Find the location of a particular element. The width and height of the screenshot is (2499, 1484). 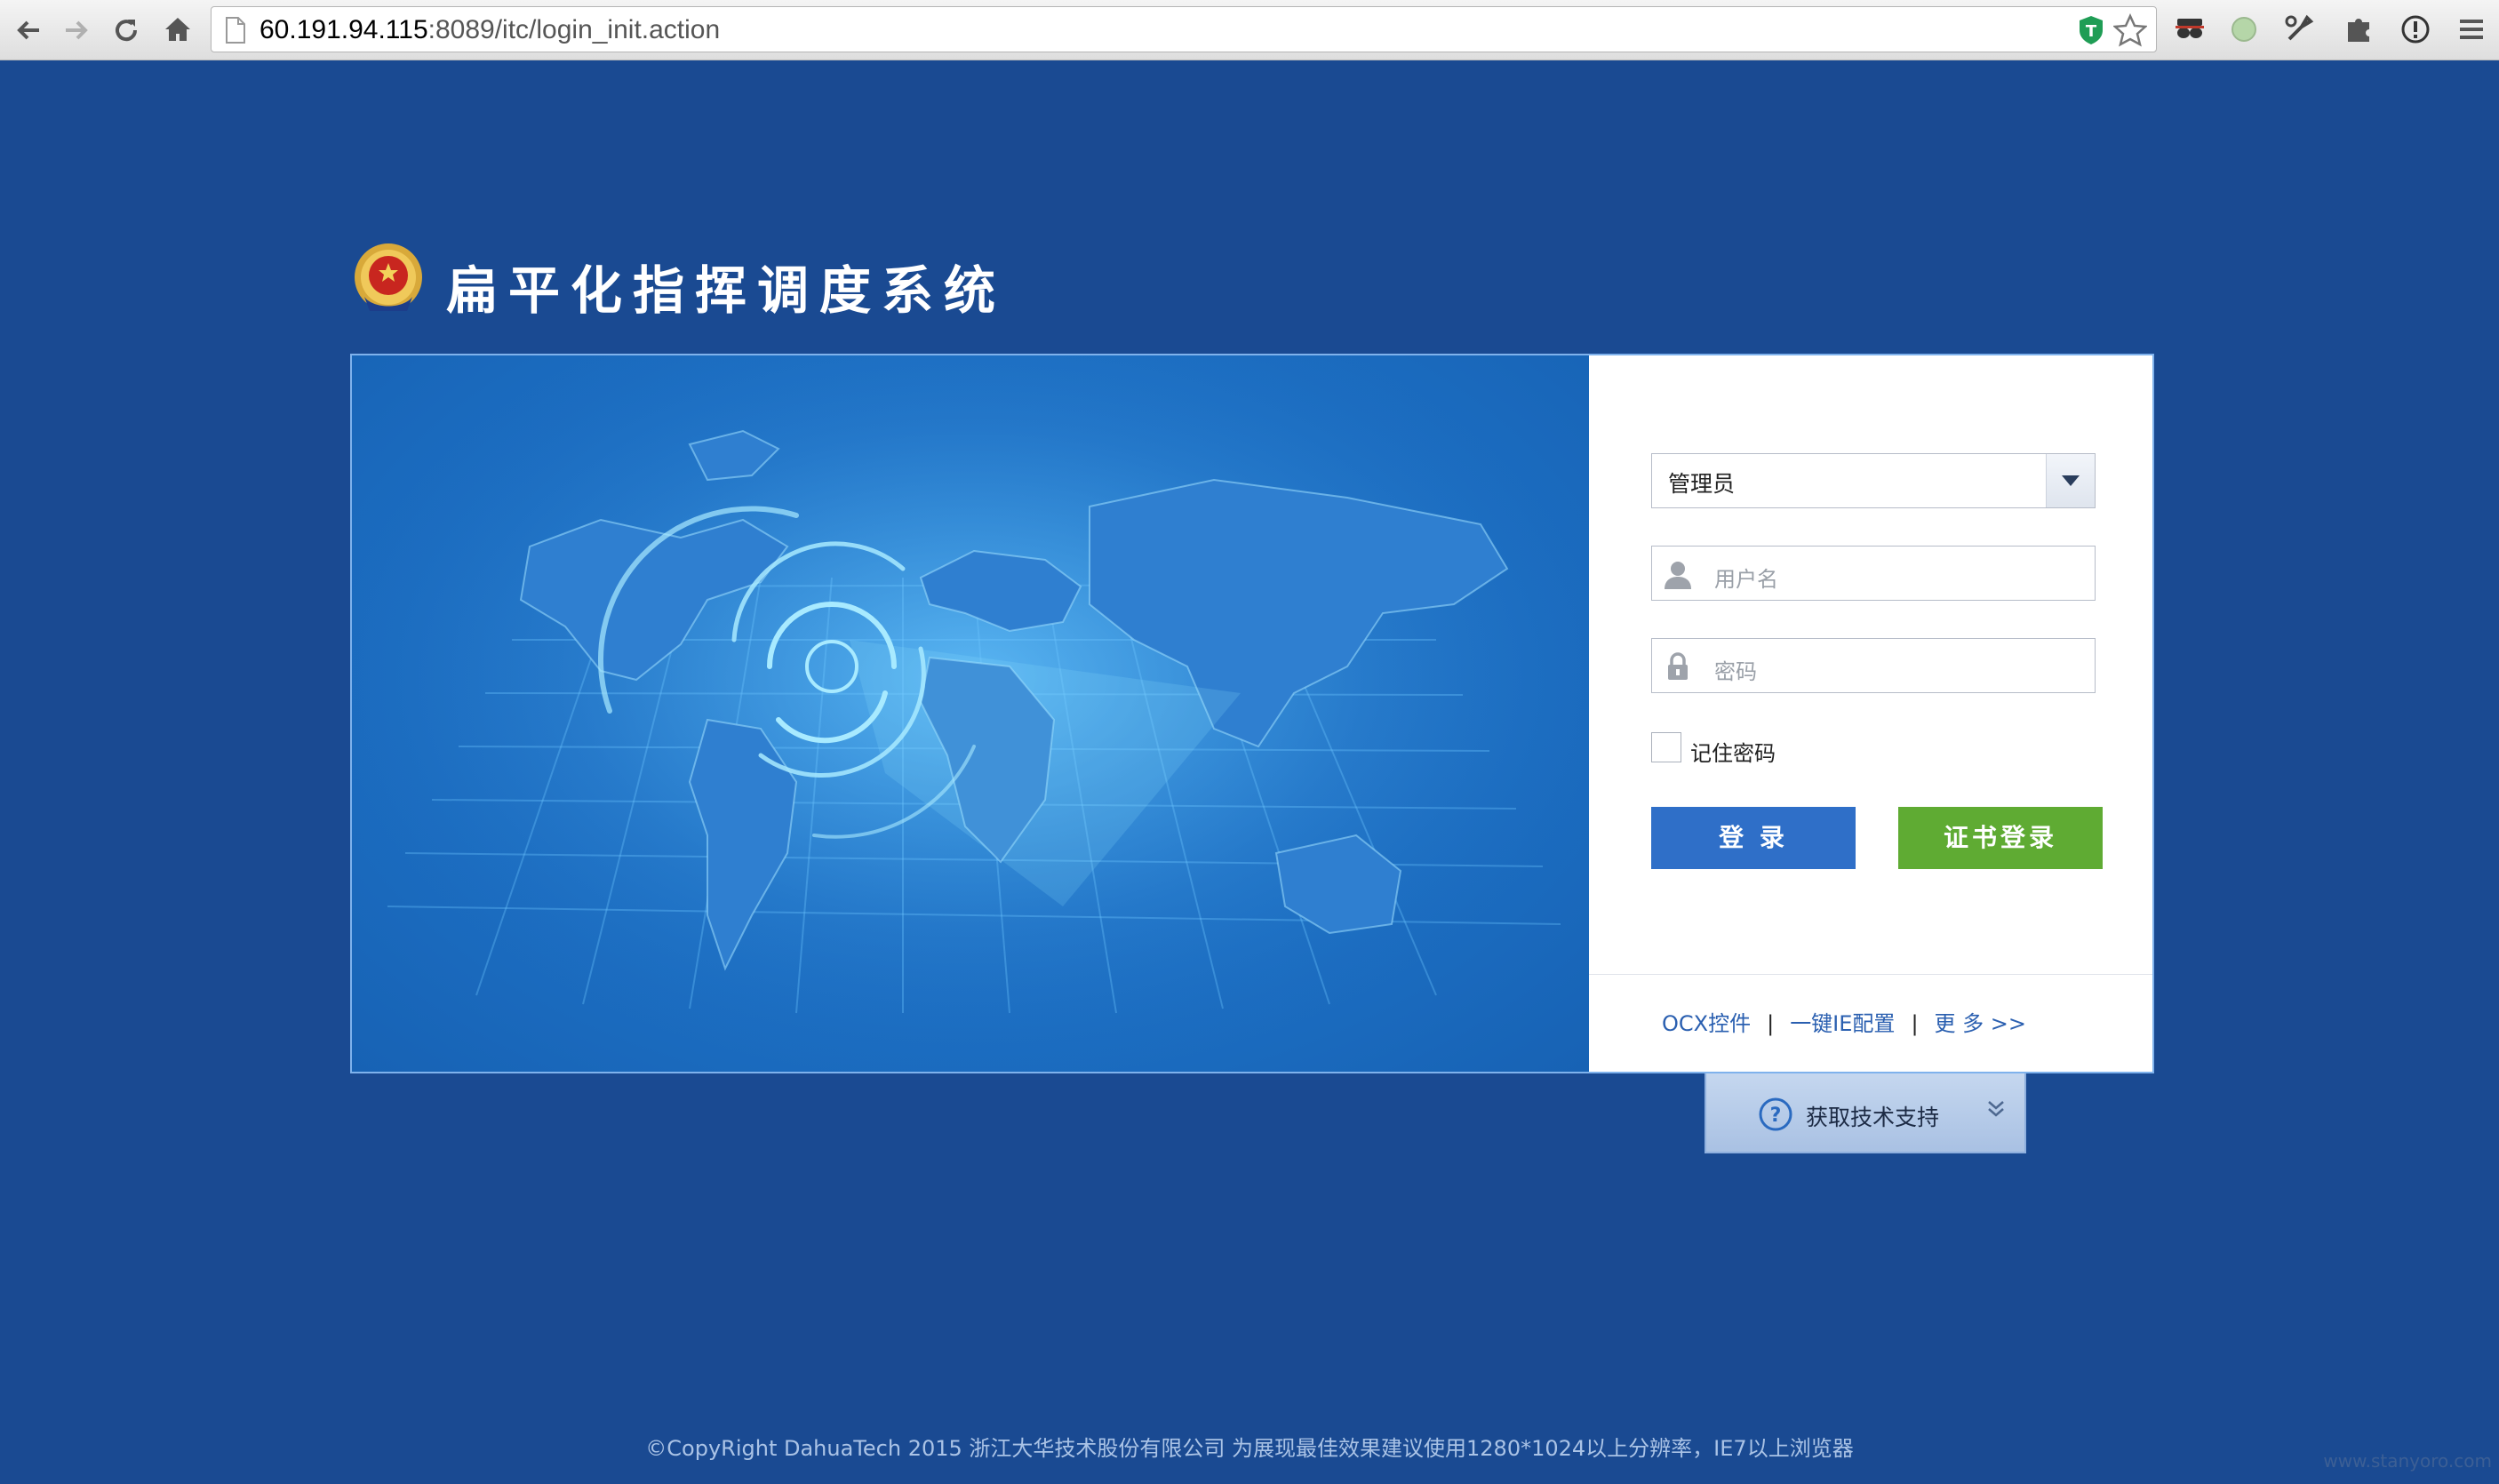

spy-extension-icon is located at coordinates (2190, 29).